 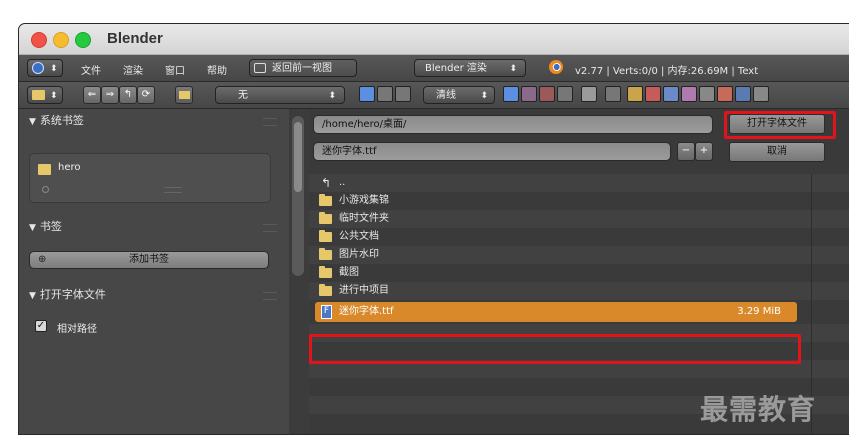 I want to click on window-title: Blender, so click(x=135, y=38).